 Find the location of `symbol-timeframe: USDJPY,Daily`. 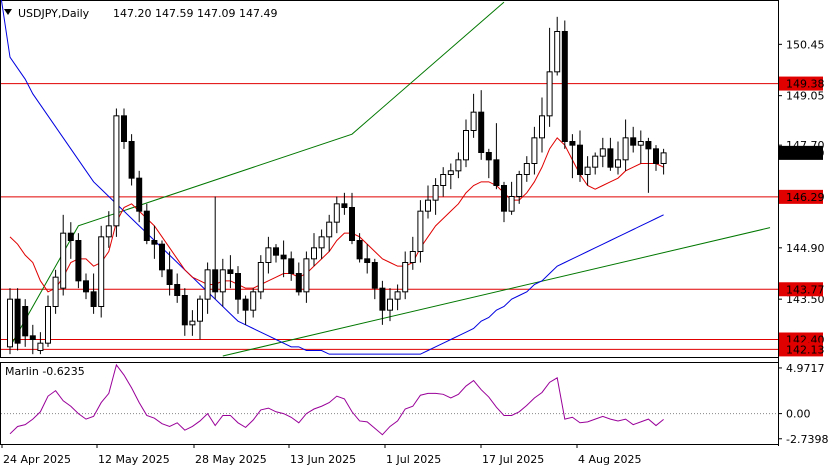

symbol-timeframe: USDJPY,Daily is located at coordinates (54, 13).